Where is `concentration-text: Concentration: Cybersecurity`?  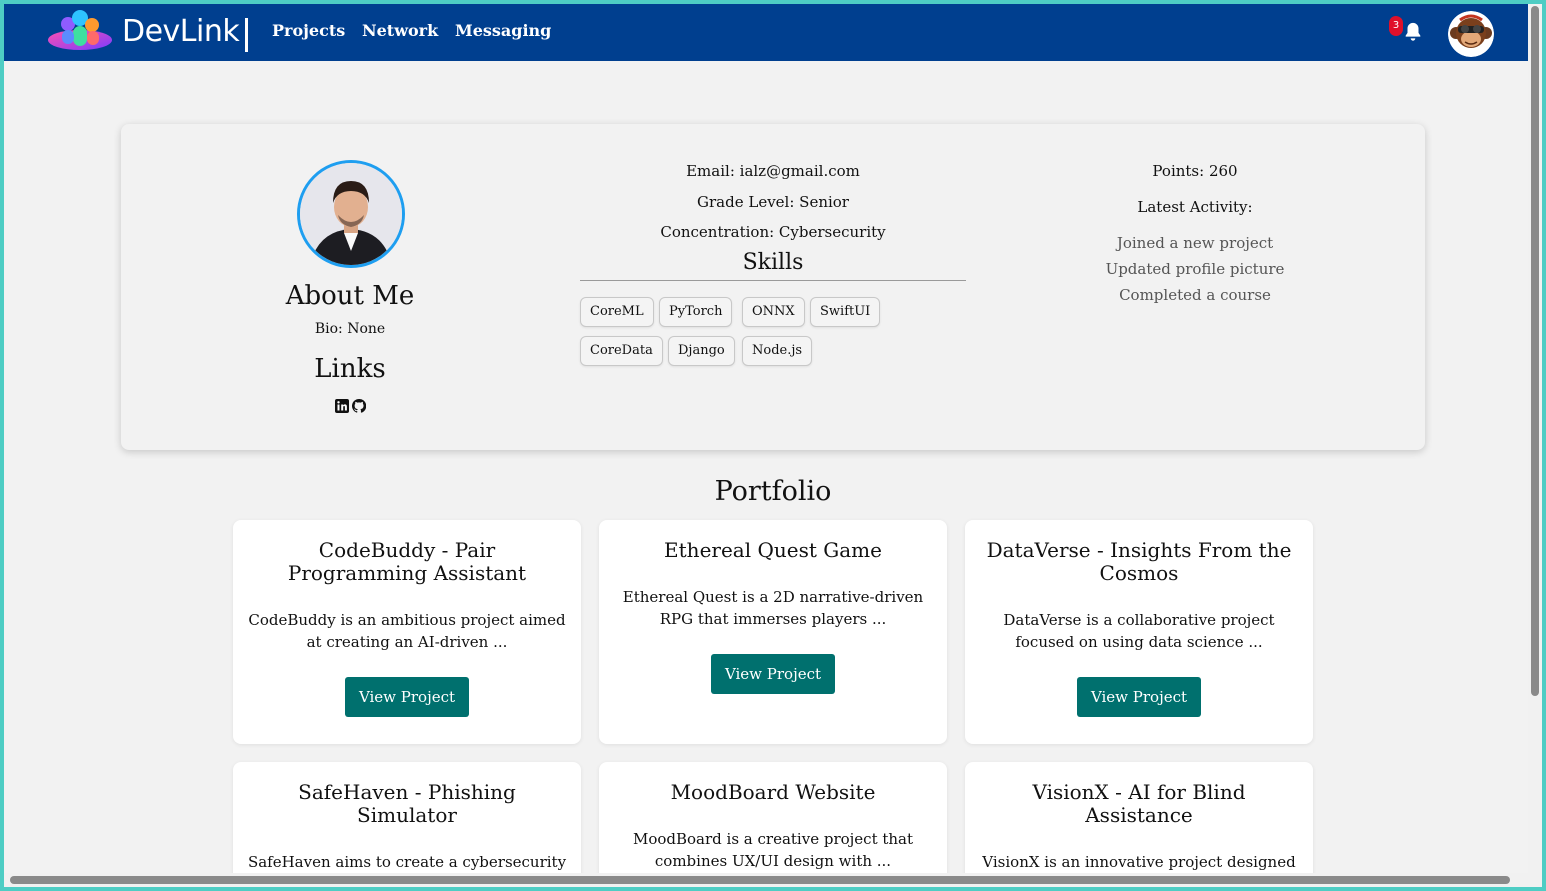 concentration-text: Concentration: Cybersecurity is located at coordinates (773, 232).